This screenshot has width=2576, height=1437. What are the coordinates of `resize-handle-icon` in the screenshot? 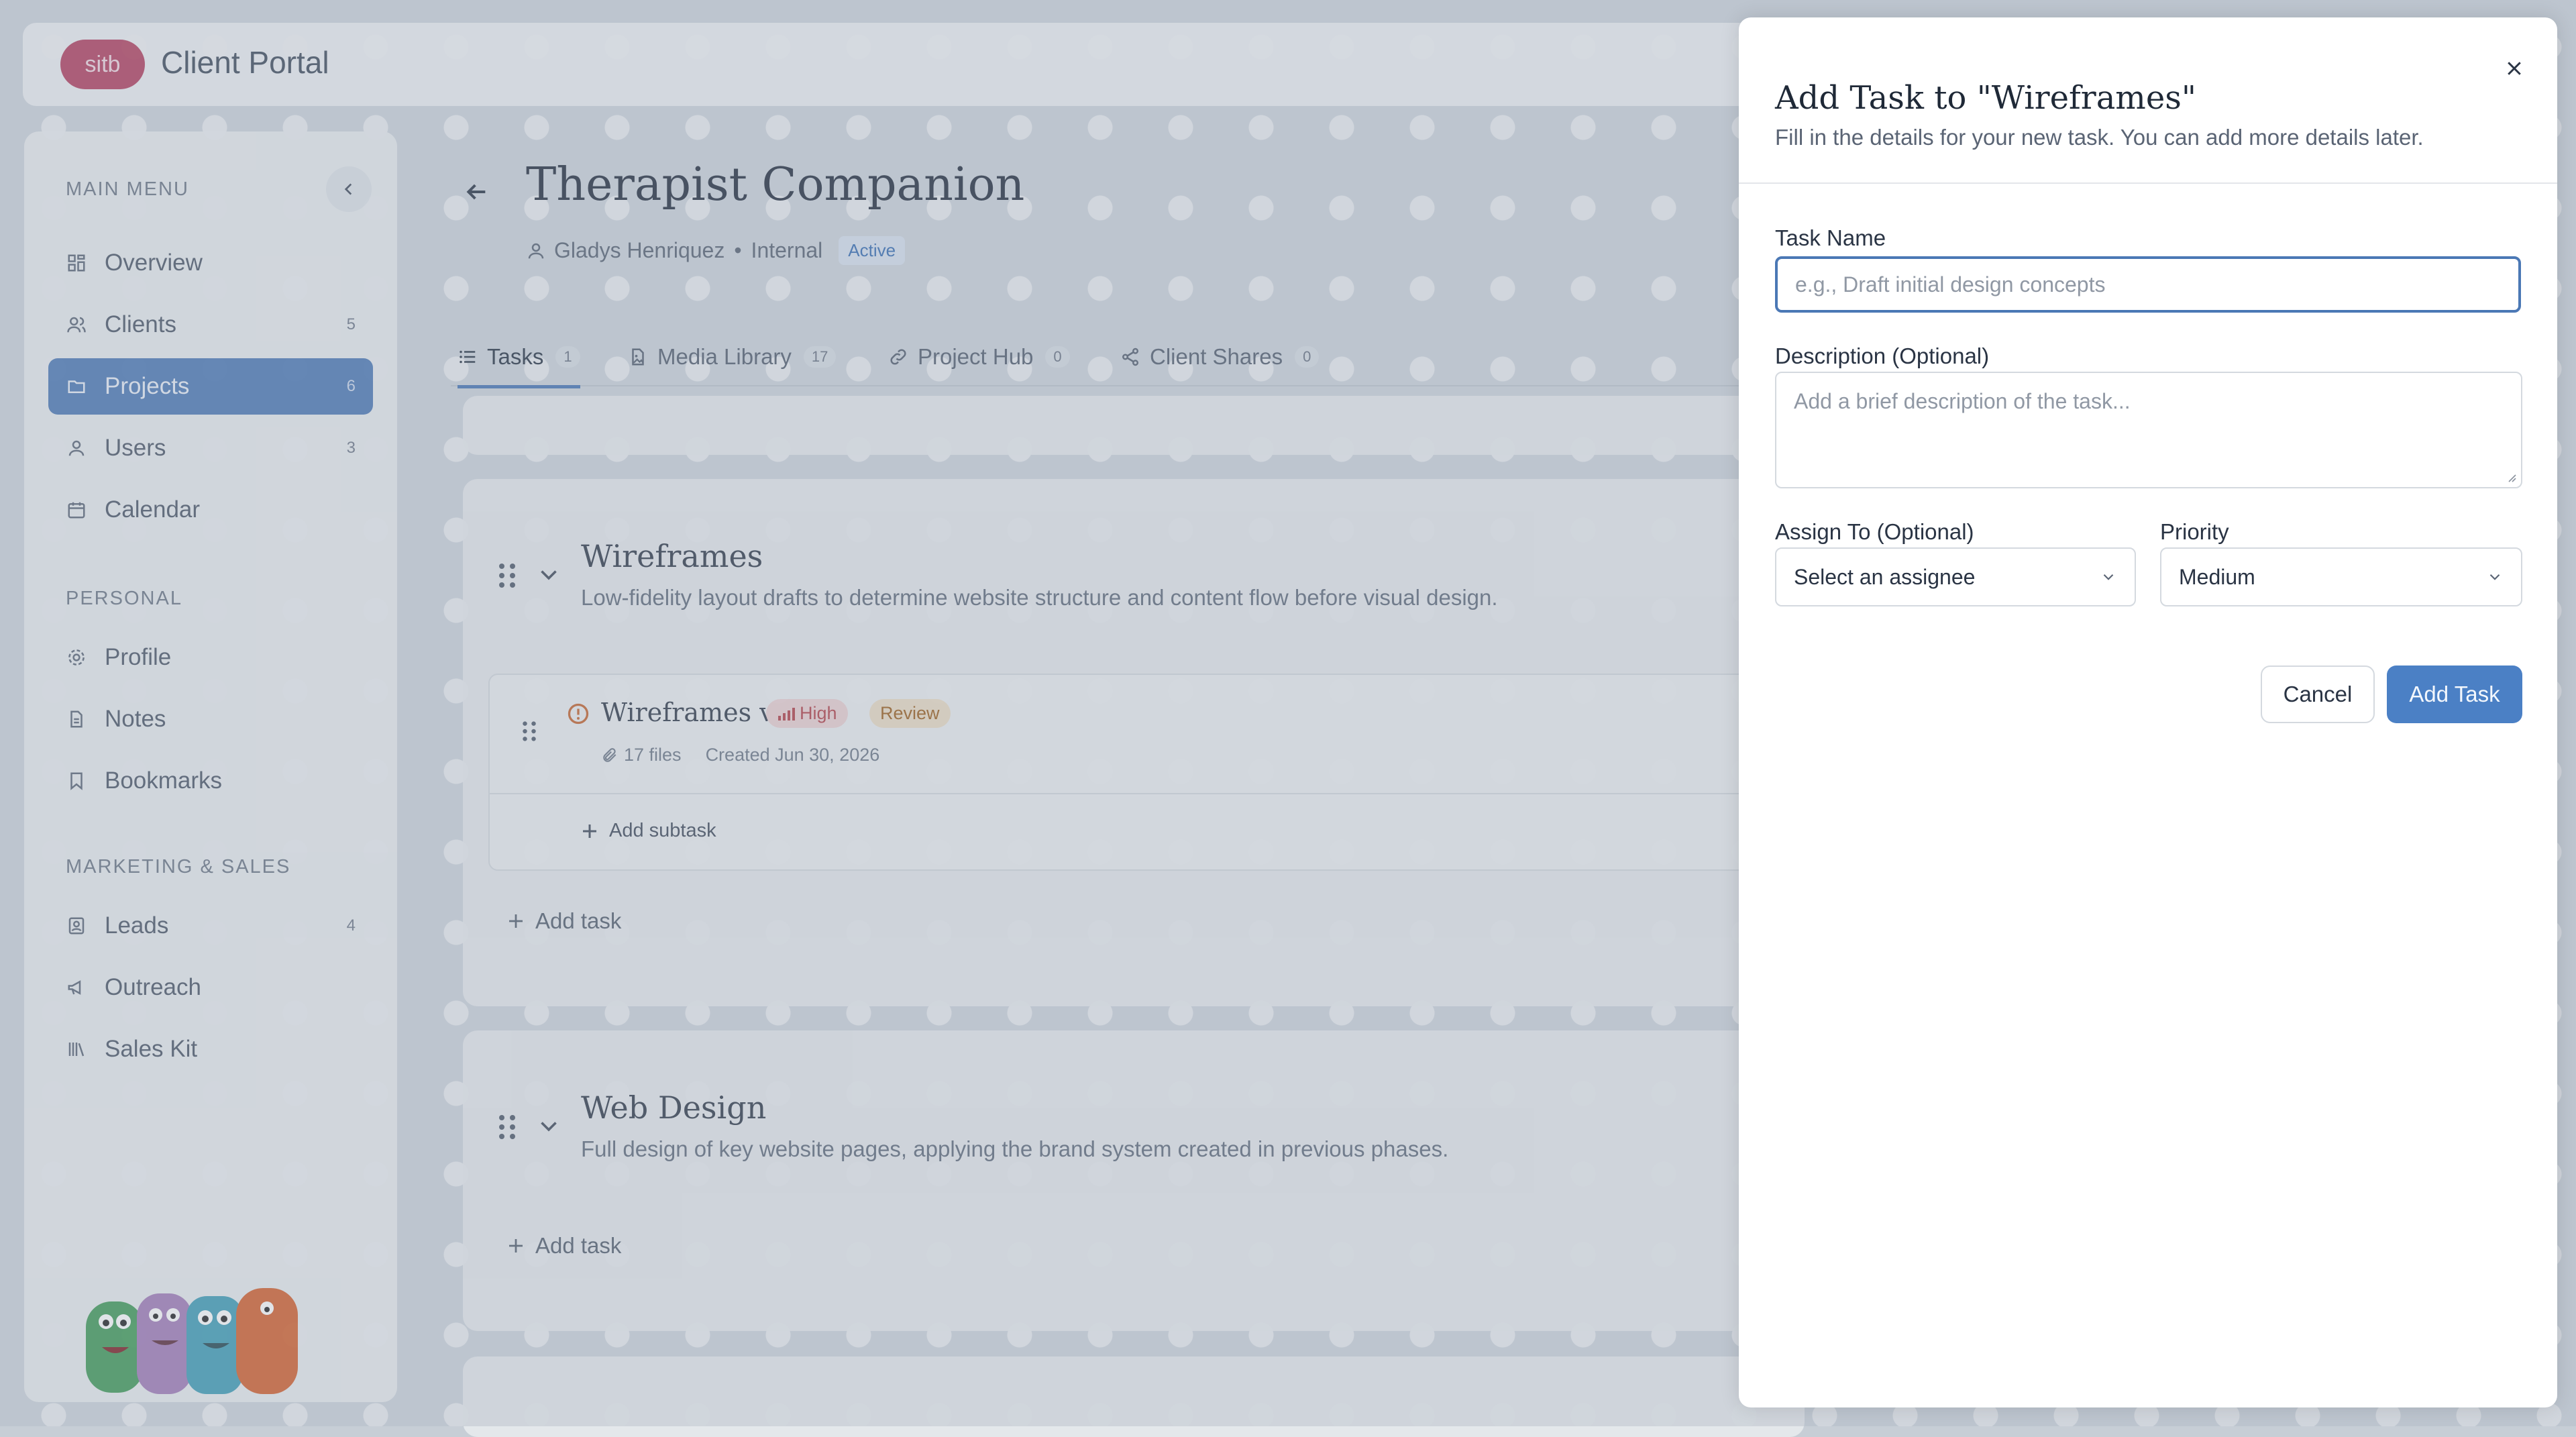 It's located at (2511, 477).